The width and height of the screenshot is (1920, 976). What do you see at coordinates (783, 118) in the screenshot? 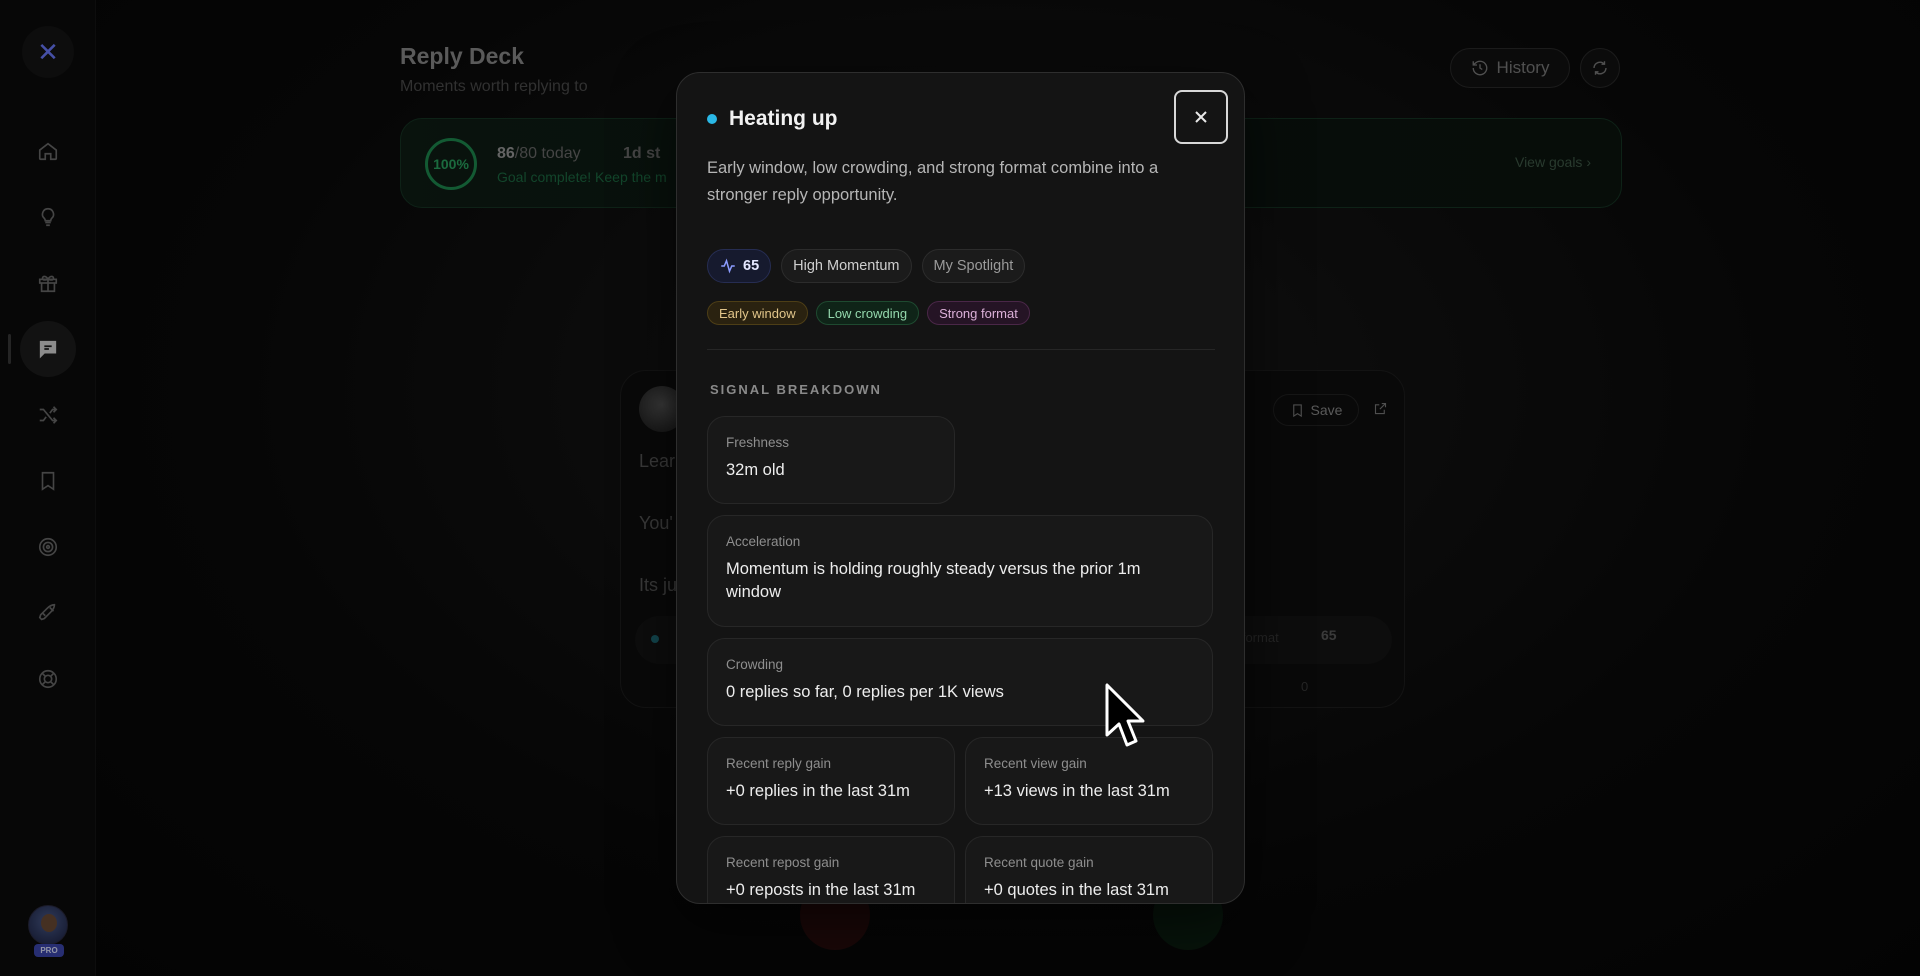
I see `modal-title: Heating up` at bounding box center [783, 118].